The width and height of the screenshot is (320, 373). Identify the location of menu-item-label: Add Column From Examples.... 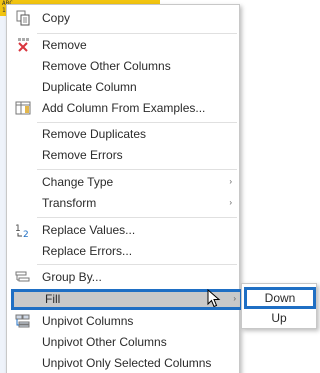
(124, 108).